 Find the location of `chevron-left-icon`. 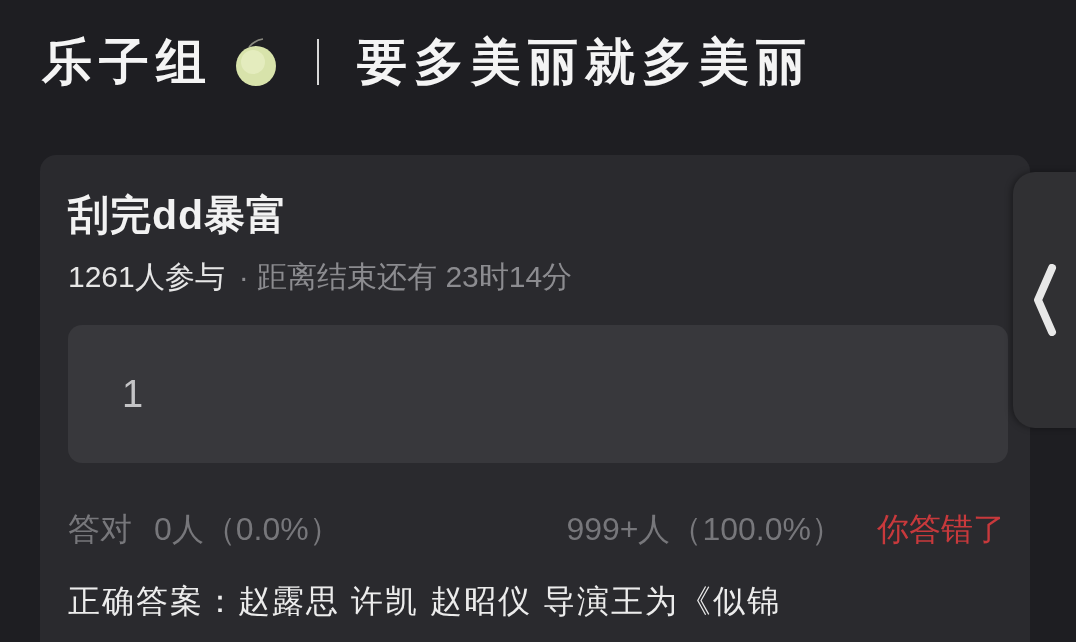

chevron-left-icon is located at coordinates (1045, 300).